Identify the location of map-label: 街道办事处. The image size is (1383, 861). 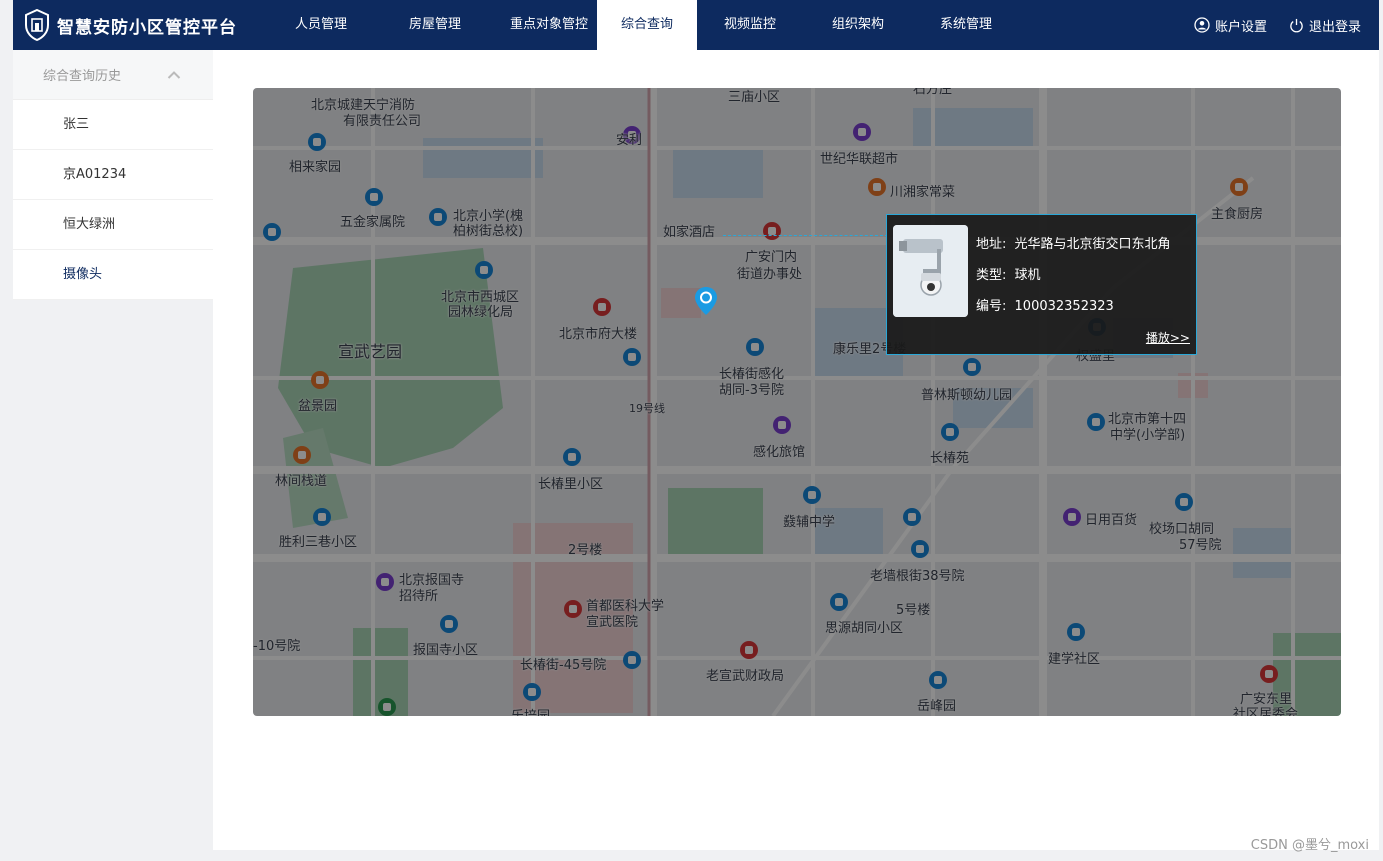
(770, 274).